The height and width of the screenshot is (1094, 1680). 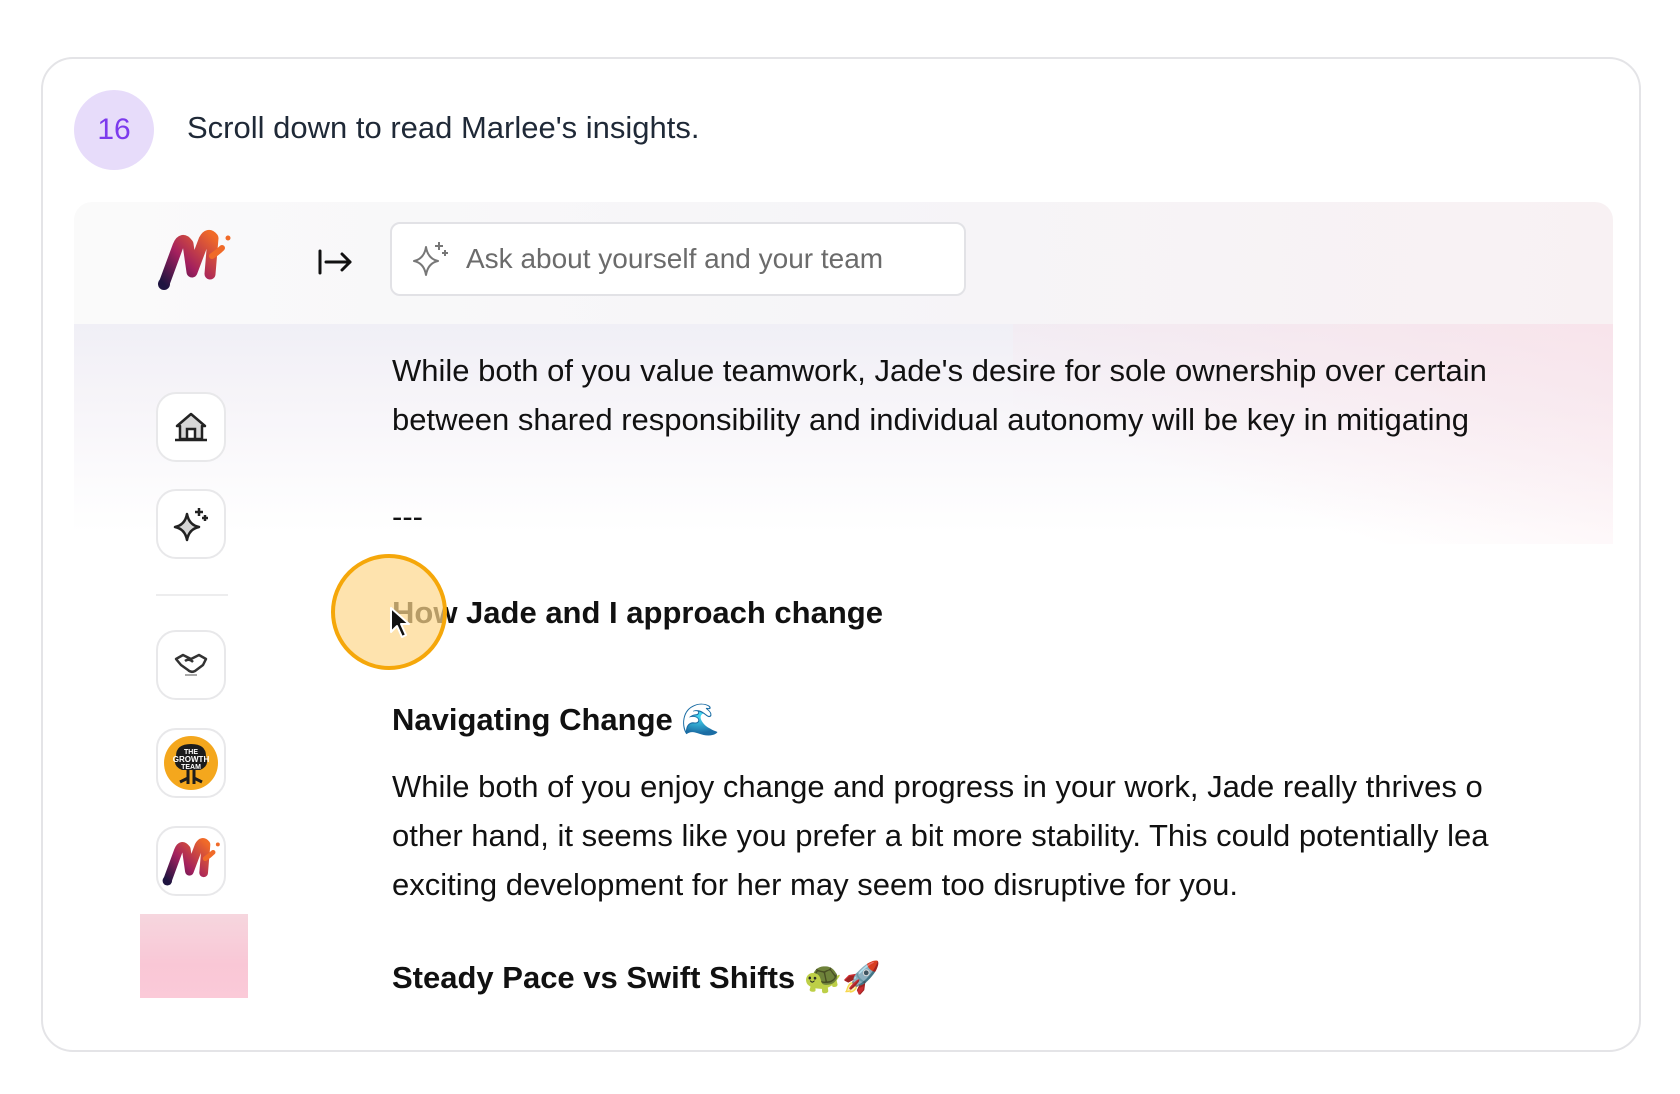 I want to click on ask-search-input, so click(x=696, y=259).